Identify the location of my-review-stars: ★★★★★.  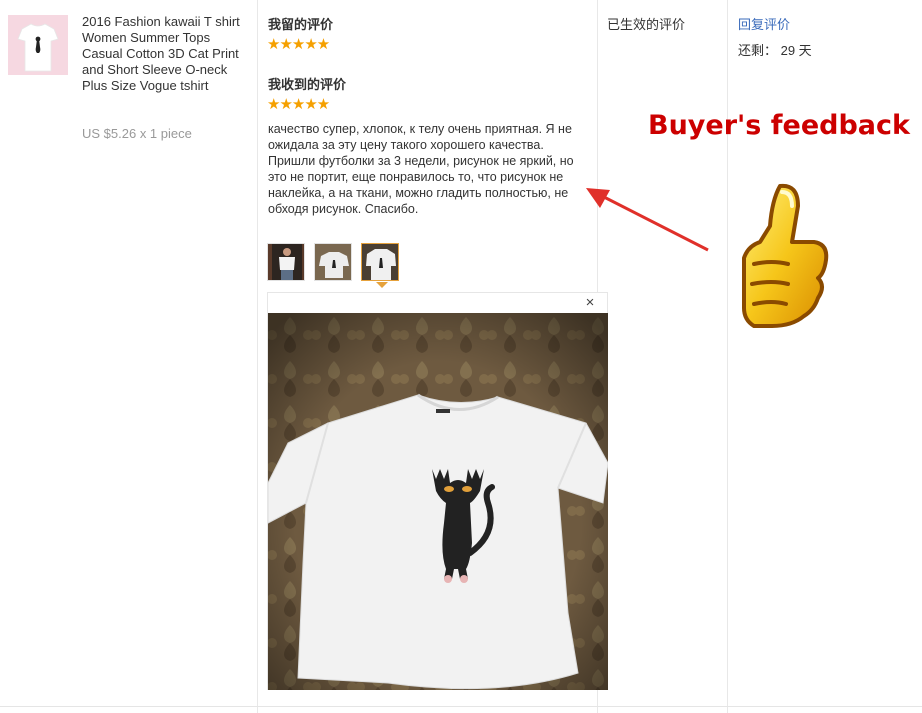
(298, 44).